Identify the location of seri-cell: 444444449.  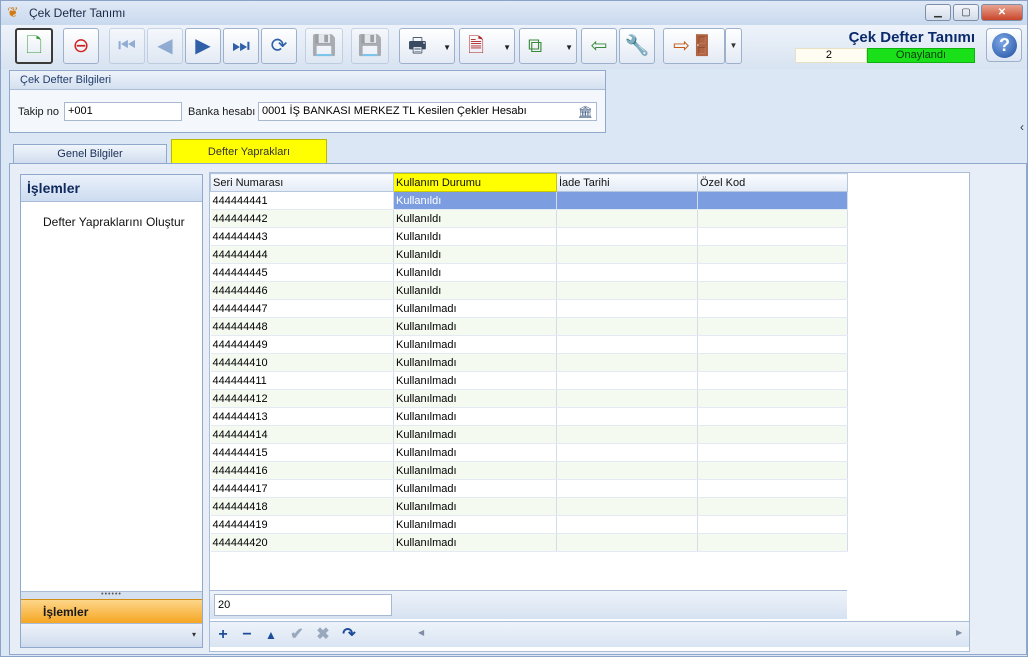
(302, 344).